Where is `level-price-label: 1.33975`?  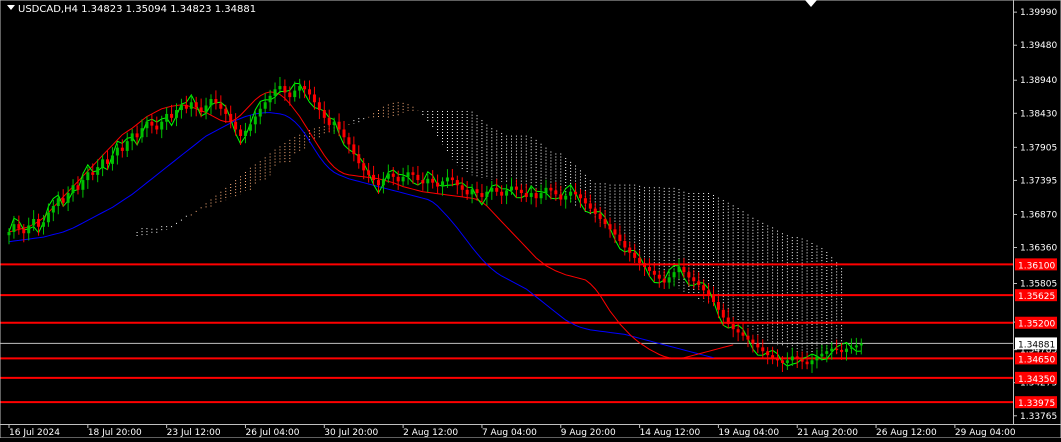
level-price-label: 1.33975 is located at coordinates (1036, 404).